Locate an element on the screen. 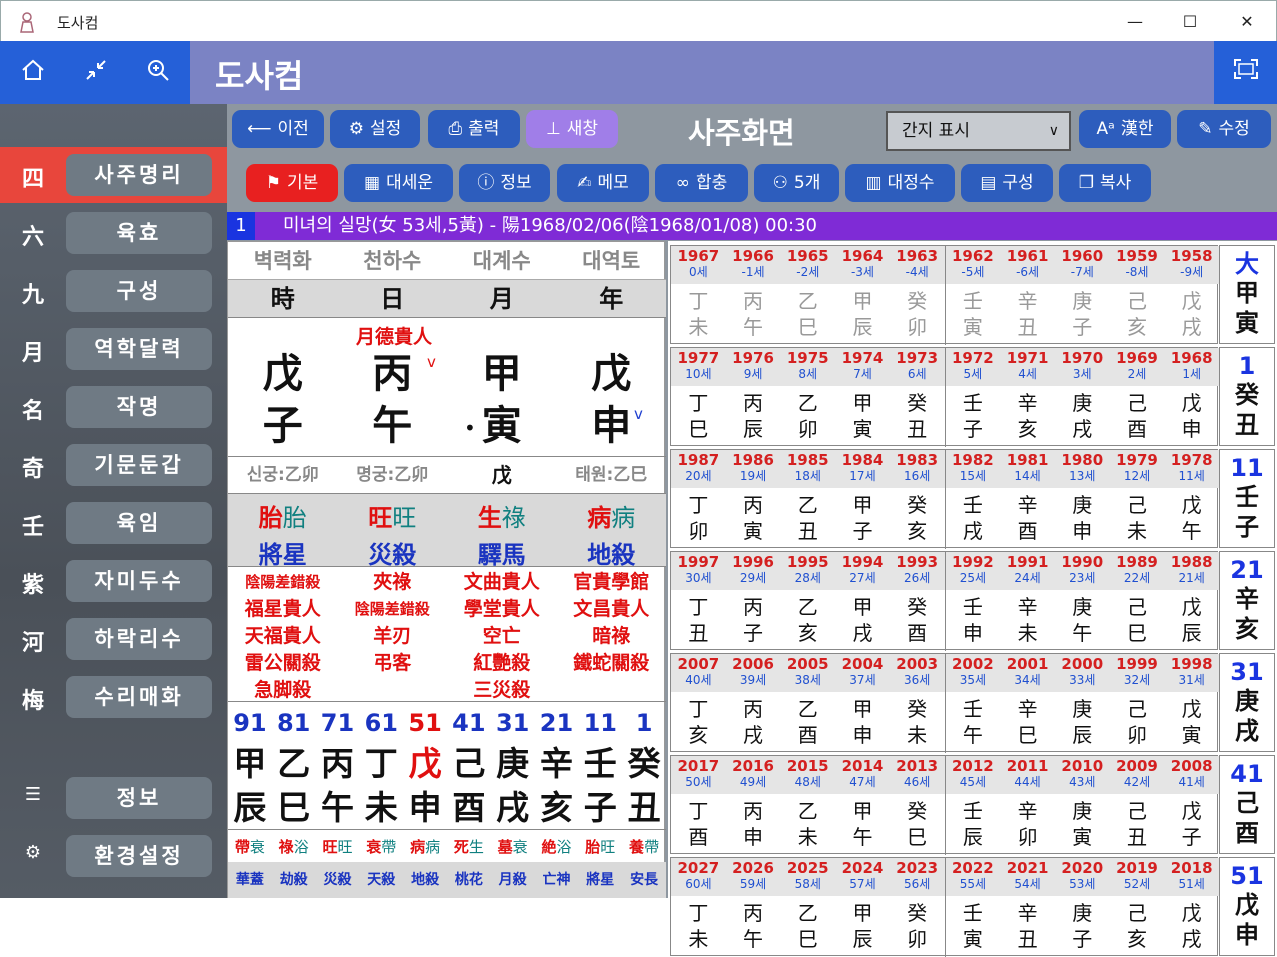  sidebar-item: 名 작명 is located at coordinates (113, 407).